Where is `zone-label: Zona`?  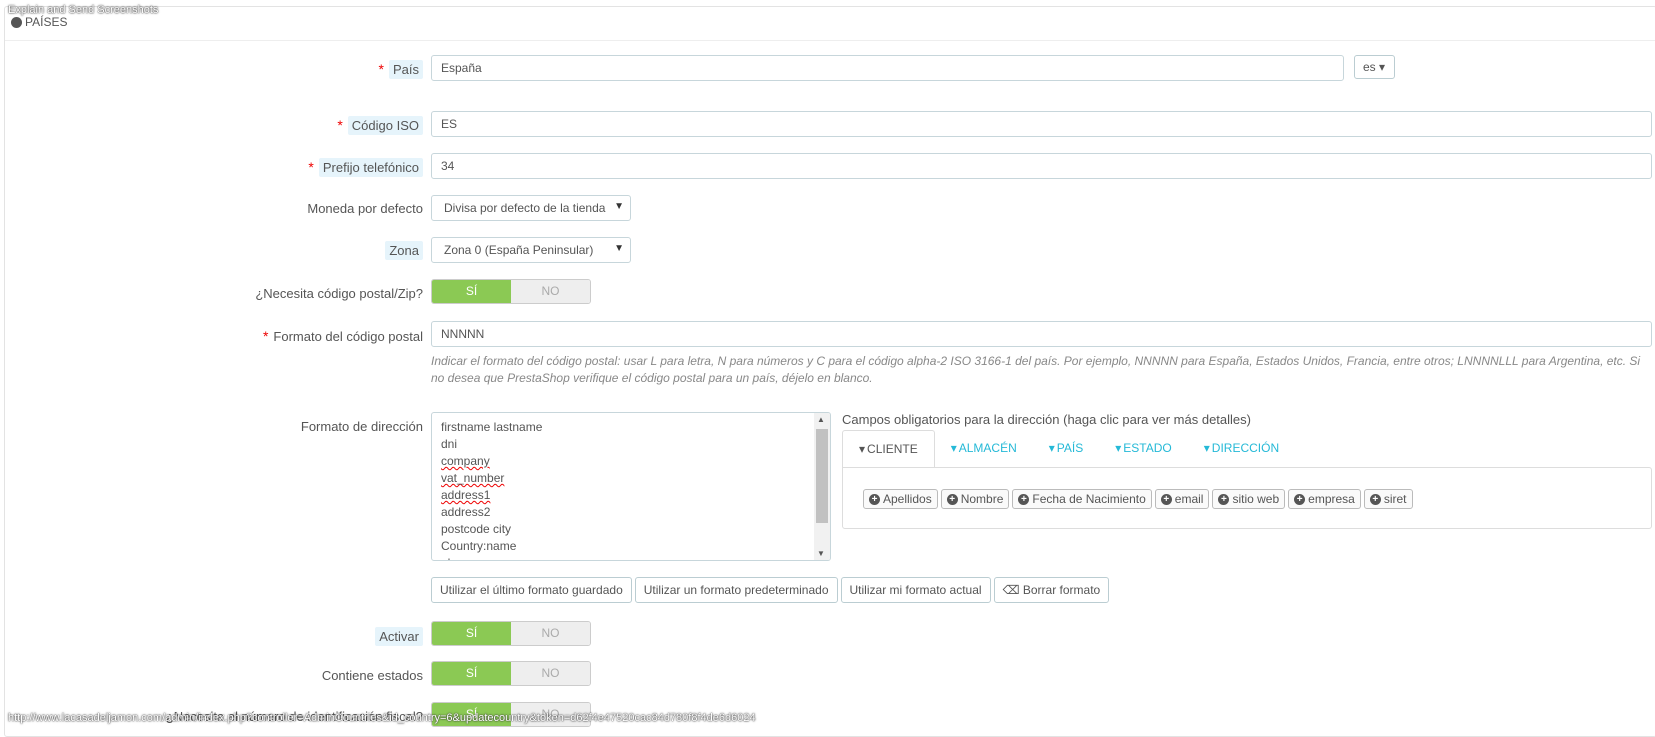
zone-label: Zona is located at coordinates (404, 250).